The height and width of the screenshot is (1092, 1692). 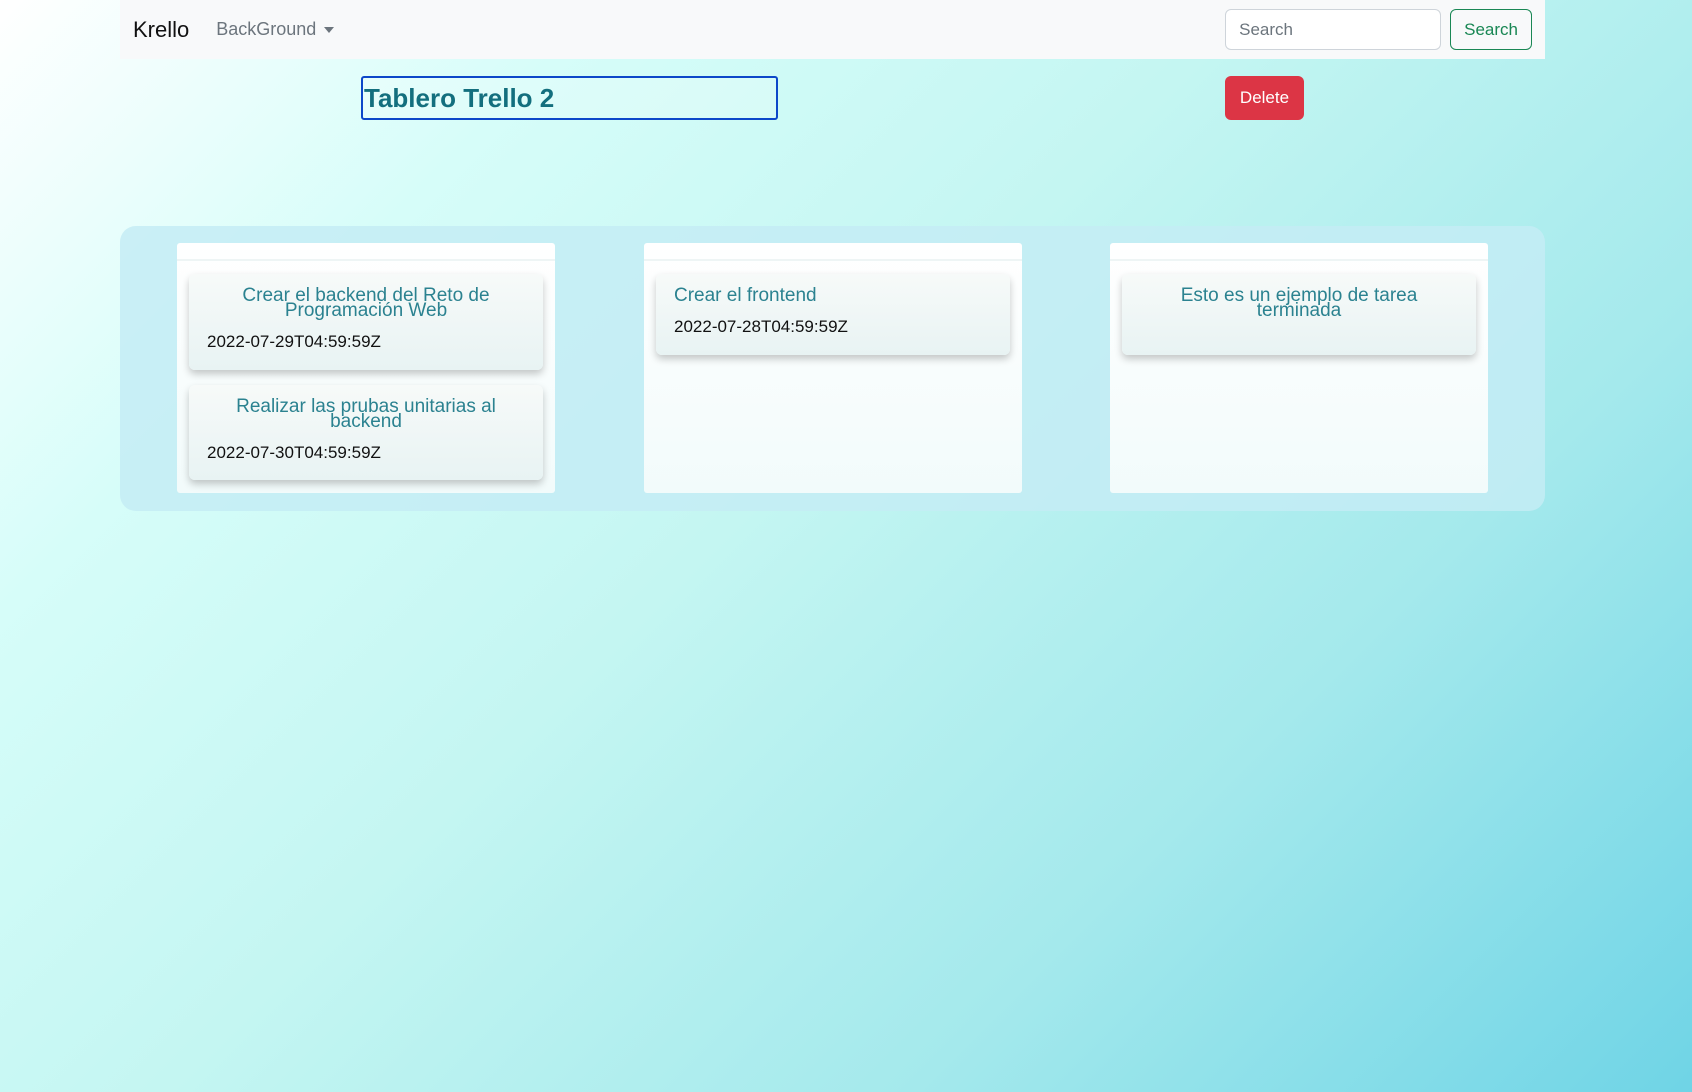 What do you see at coordinates (294, 452) in the screenshot?
I see `card-date: 2022-07-30T04:59:59Z` at bounding box center [294, 452].